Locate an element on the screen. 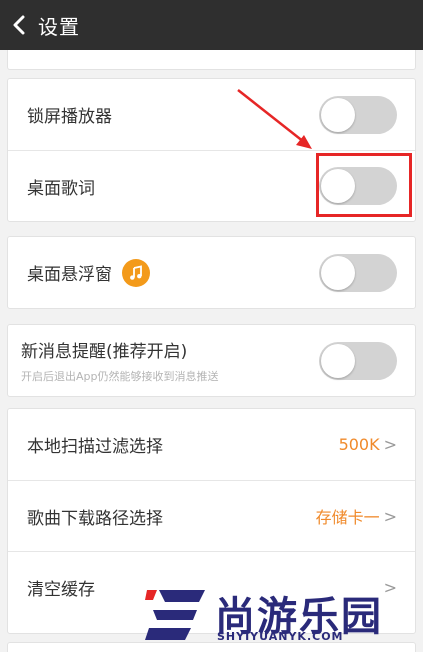  row-new-message: 新消息提醒(推荐开启) 开启后退出App仍然能够接收到消息推送 is located at coordinates (211, 360).